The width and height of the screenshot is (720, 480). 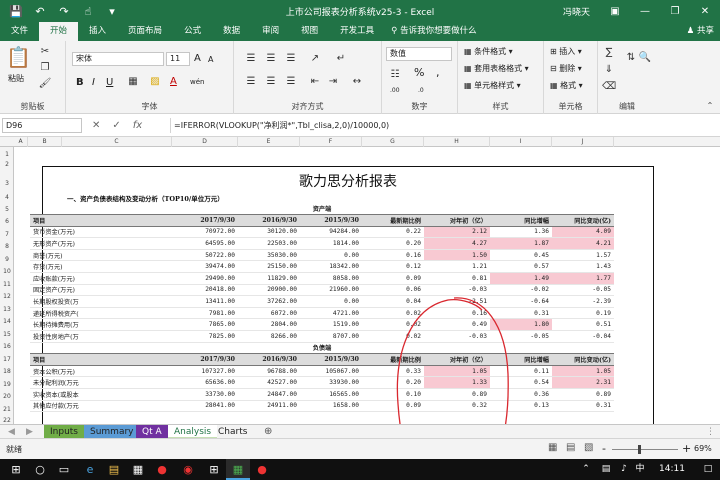 What do you see at coordinates (315, 82) in the screenshot?
I see `decrease-indent-icon: ⇤` at bounding box center [315, 82].